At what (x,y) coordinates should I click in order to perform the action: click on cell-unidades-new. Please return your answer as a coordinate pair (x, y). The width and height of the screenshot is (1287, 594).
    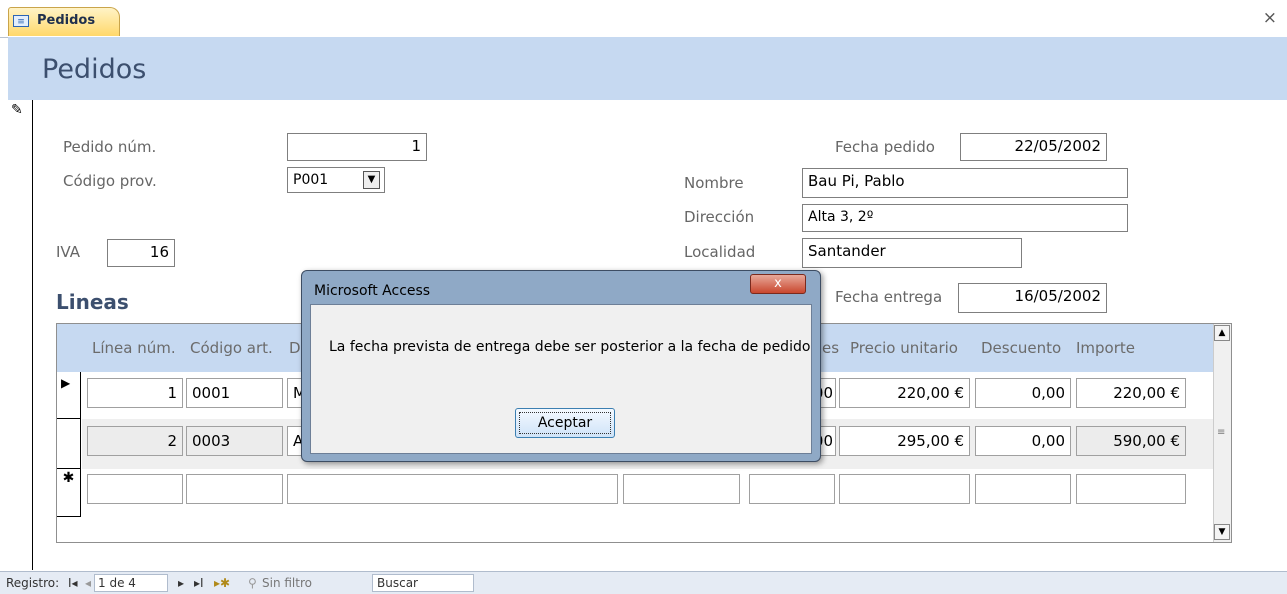
    Looking at the image, I should click on (792, 489).